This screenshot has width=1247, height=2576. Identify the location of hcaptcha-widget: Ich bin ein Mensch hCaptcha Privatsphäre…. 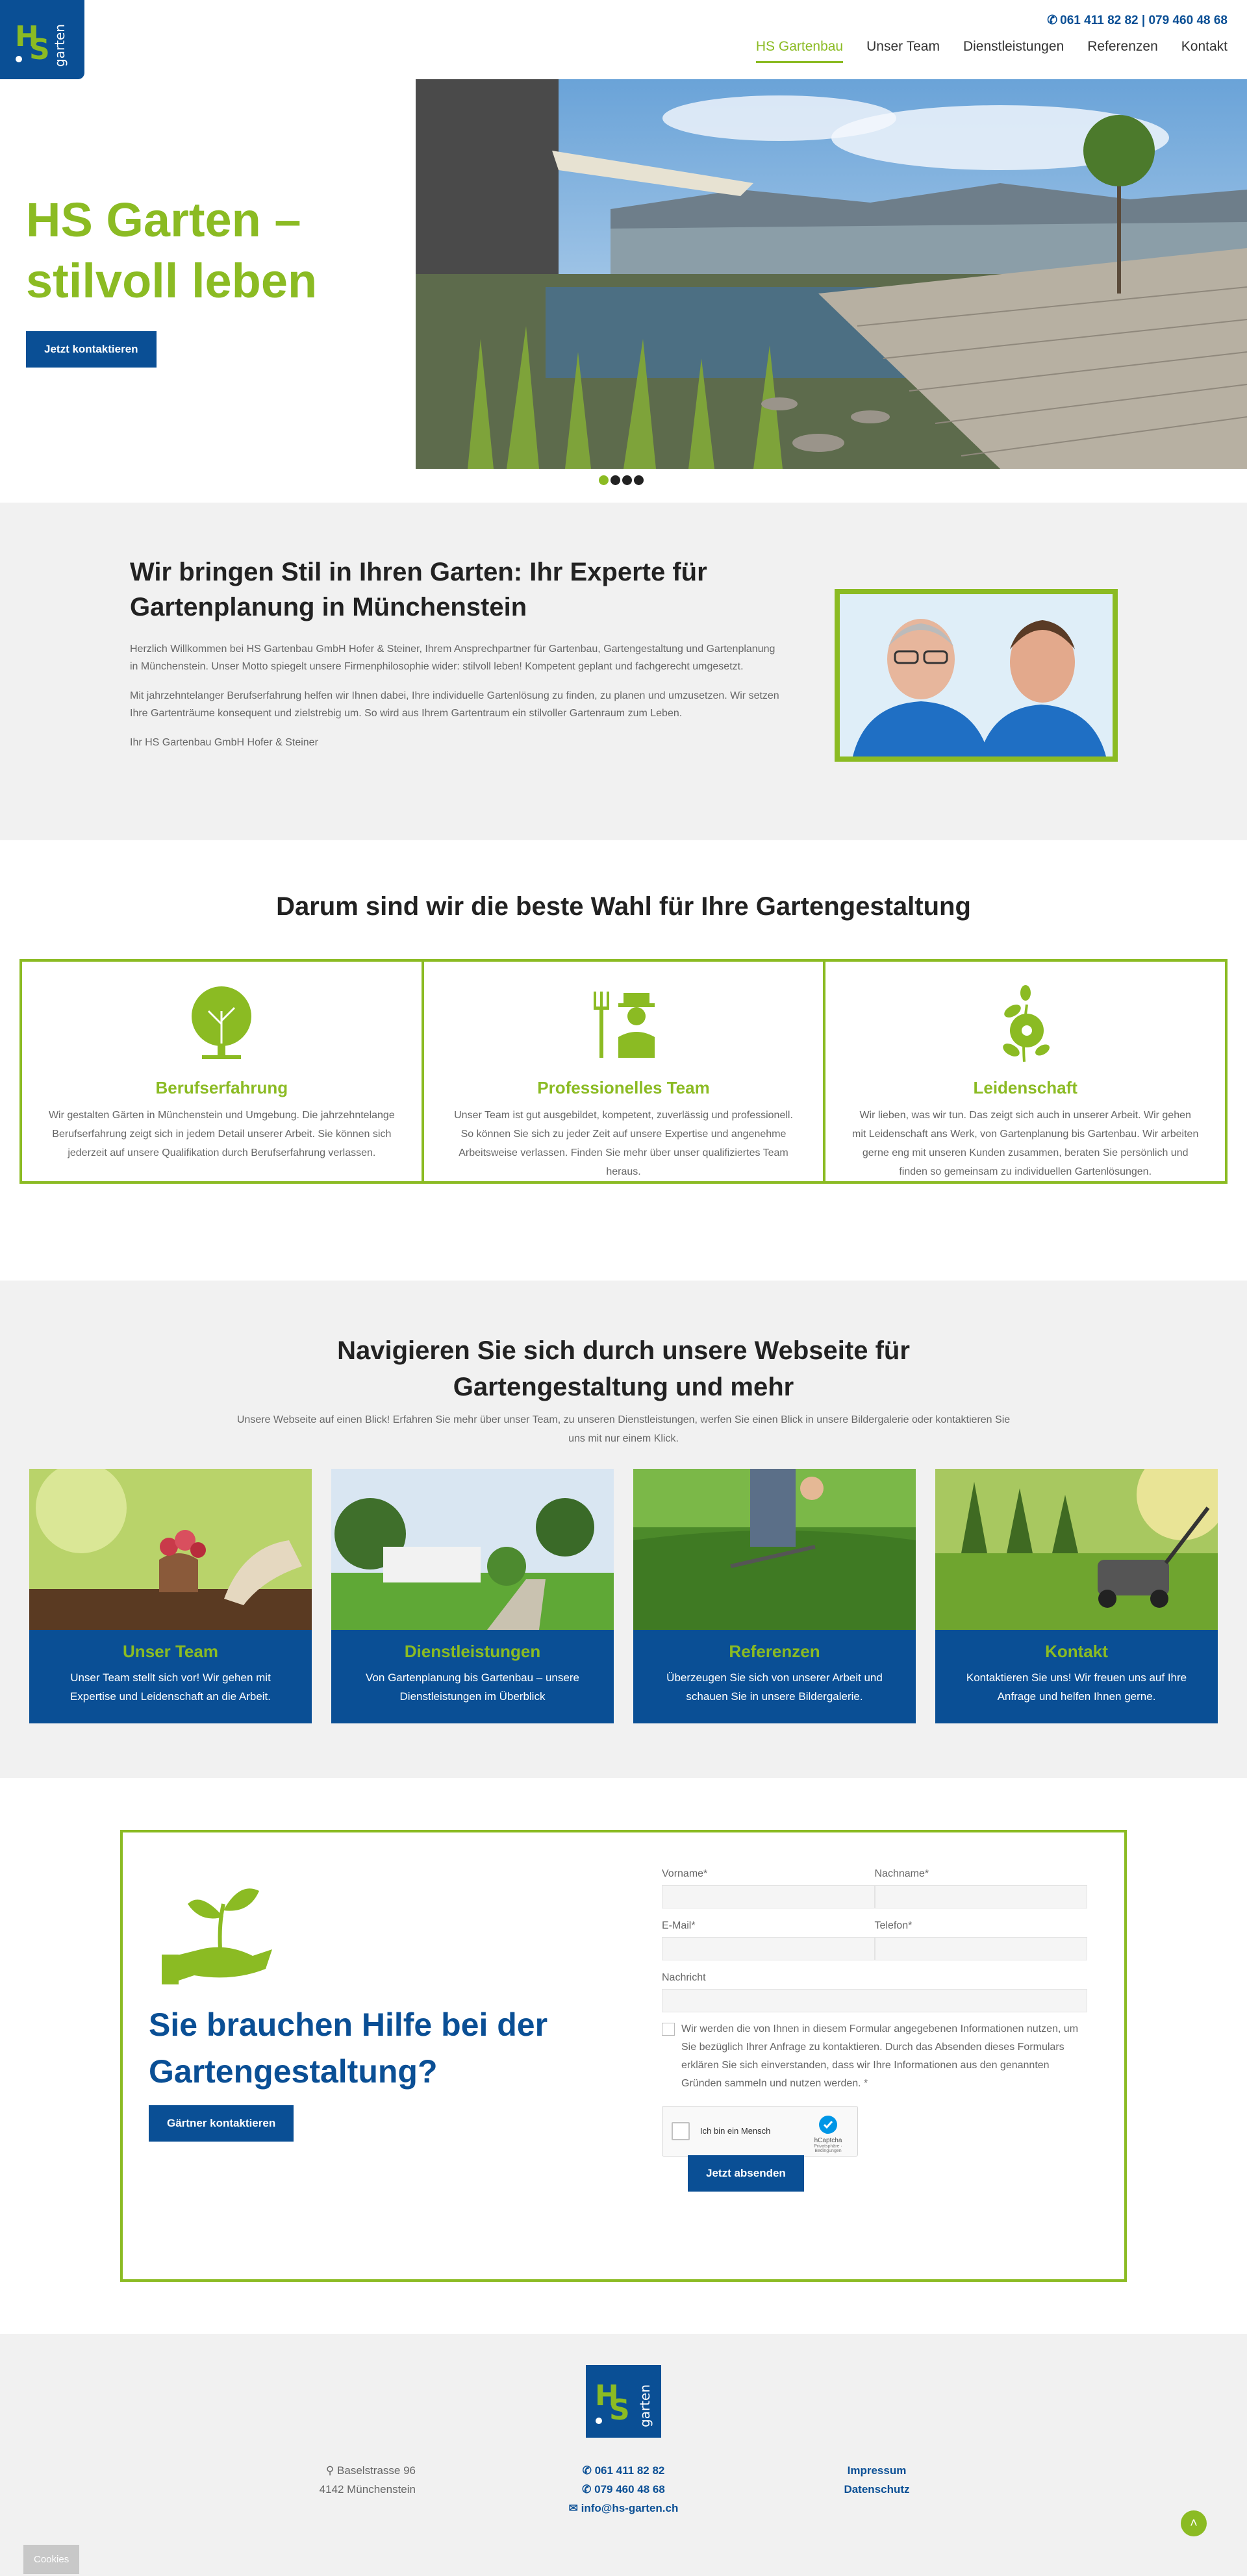
(760, 2131).